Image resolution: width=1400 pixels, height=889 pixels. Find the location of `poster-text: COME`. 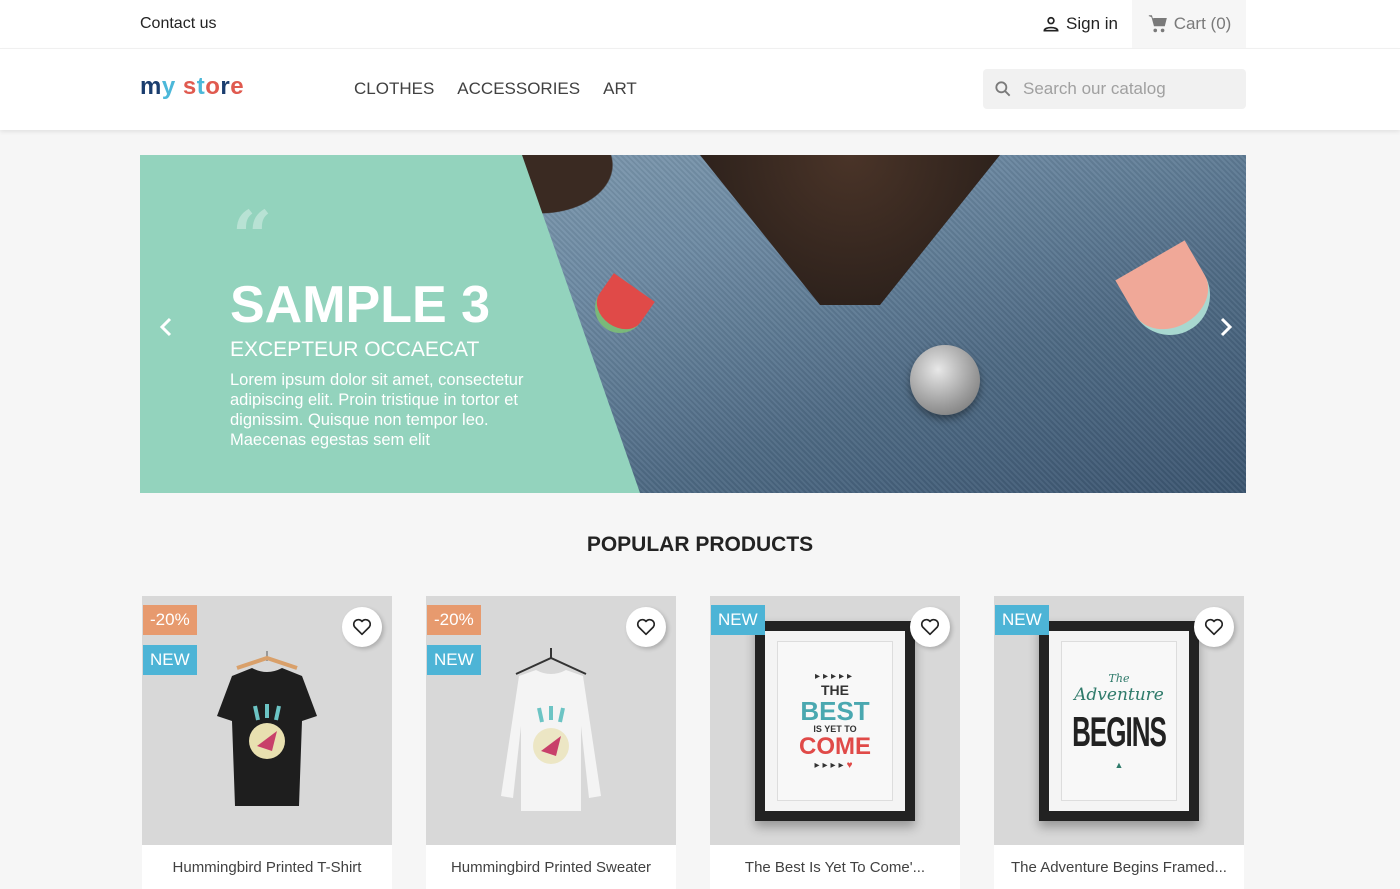

poster-text: COME is located at coordinates (835, 746).